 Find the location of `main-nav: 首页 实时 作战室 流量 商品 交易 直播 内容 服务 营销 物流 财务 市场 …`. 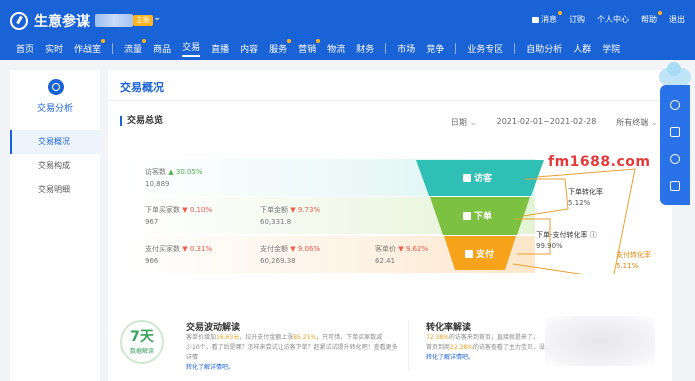

main-nav: 首页 实时 作战室 流量 商品 交易 直播 内容 服务 营销 物流 财务 市场 … is located at coordinates (347, 48).